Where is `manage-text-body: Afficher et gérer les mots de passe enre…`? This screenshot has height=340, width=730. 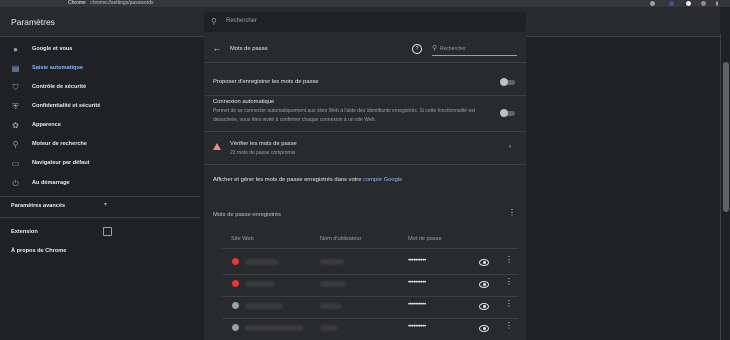
manage-text-body: Afficher et gérer les mots de passe enre… is located at coordinates (288, 180).